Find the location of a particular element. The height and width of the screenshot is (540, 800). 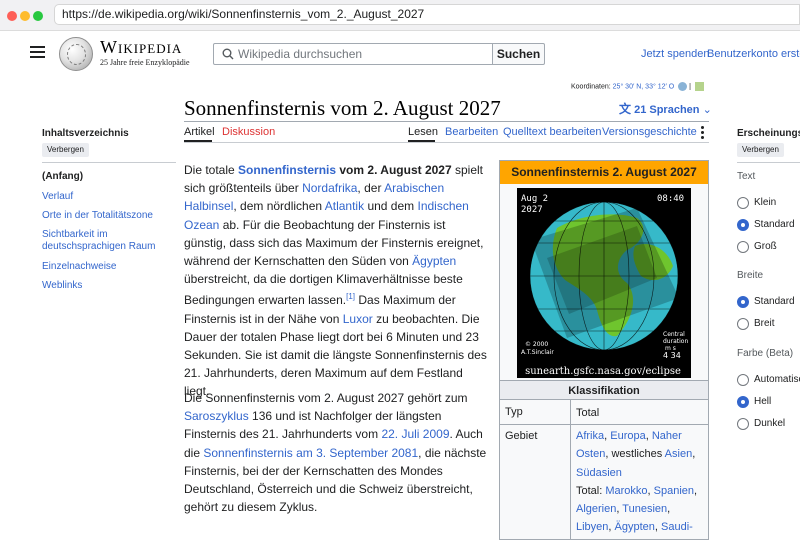

link-asien: Asien is located at coordinates (679, 454).